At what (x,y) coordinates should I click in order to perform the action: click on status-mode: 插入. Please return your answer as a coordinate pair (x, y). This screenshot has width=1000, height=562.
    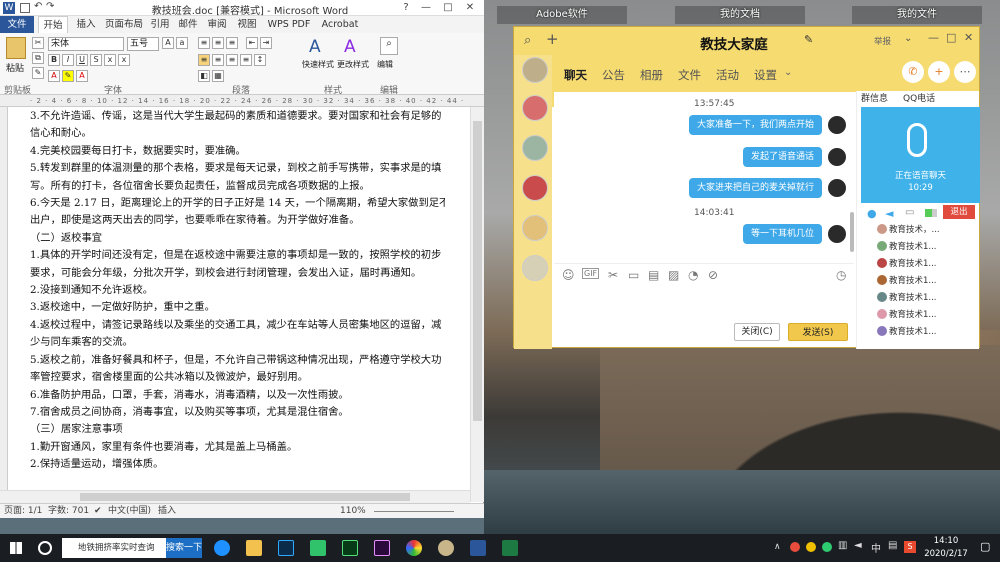
    Looking at the image, I should click on (167, 511).